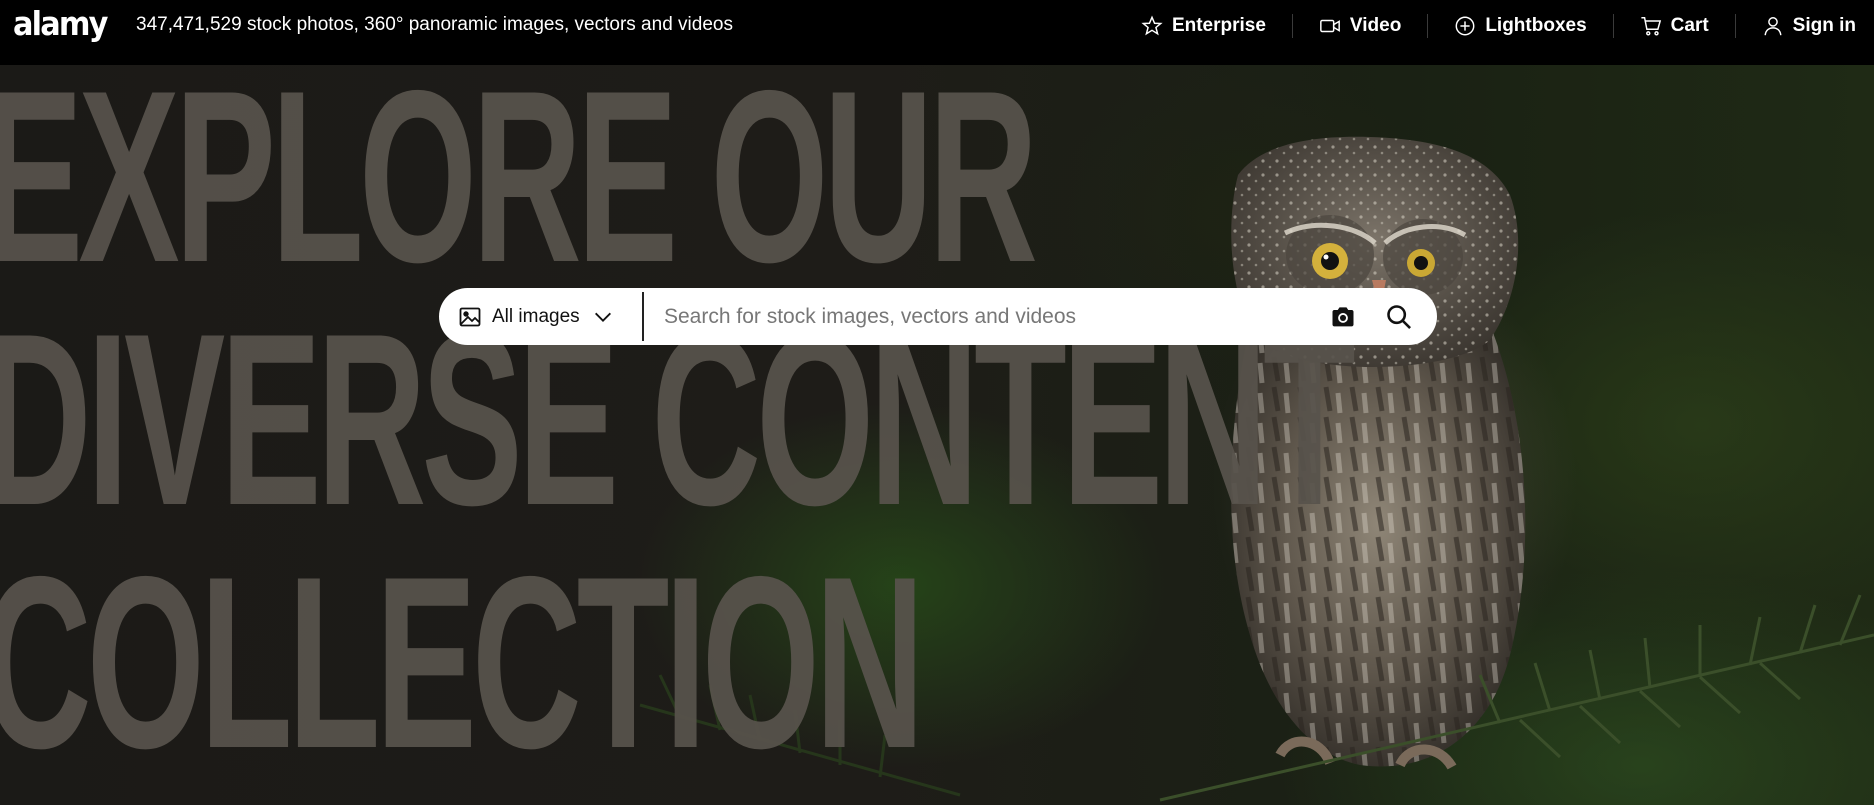 This screenshot has height=805, width=1874. What do you see at coordinates (1773, 25) in the screenshot?
I see `user-icon` at bounding box center [1773, 25].